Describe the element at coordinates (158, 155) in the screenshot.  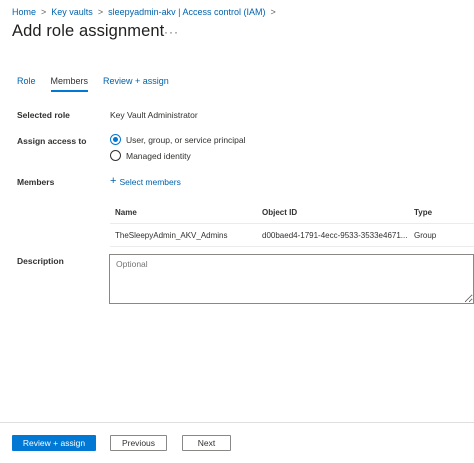
I see `radio-label: Managed identity` at that location.